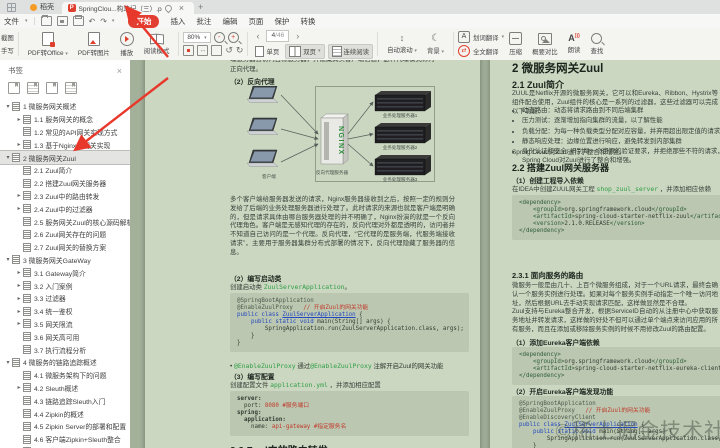 Image resolution: width=720 pixels, height=448 pixels. Describe the element at coordinates (65, 400) in the screenshot. I see `bookmark-item: 4.3 链路追踪Sleuth入门` at that location.